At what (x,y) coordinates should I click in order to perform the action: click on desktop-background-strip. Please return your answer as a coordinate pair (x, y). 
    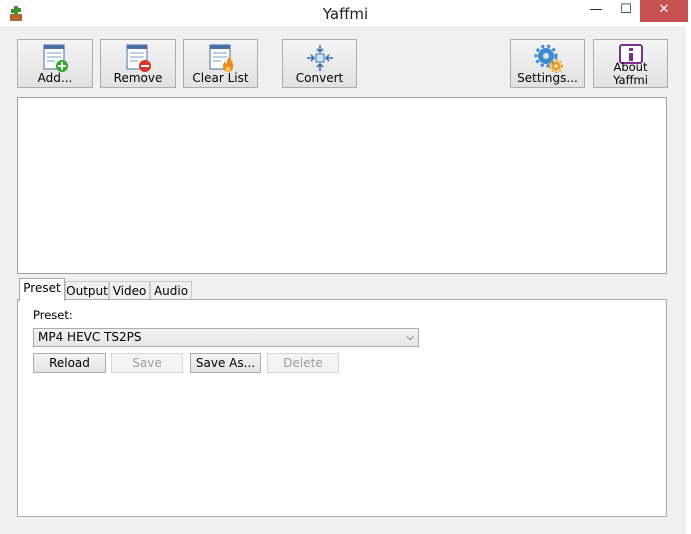
    Looking at the image, I should click on (688, 280).